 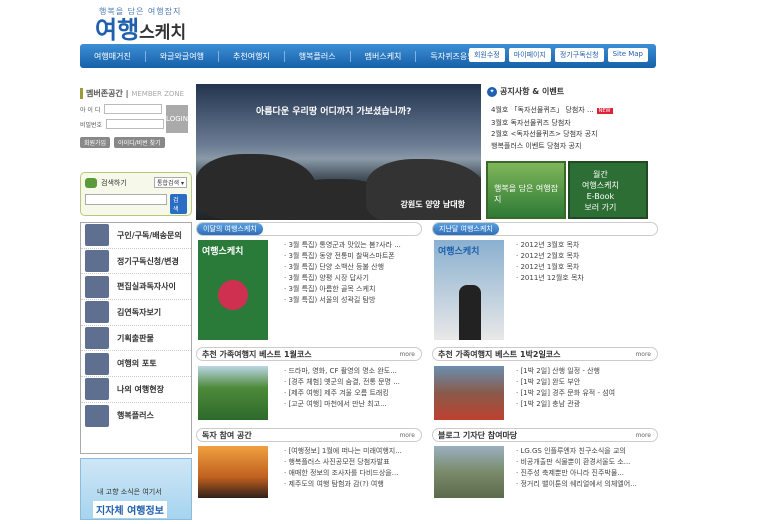 What do you see at coordinates (182, 56) in the screenshot?
I see `nav-item-travel: 와글와글여행` at bounding box center [182, 56].